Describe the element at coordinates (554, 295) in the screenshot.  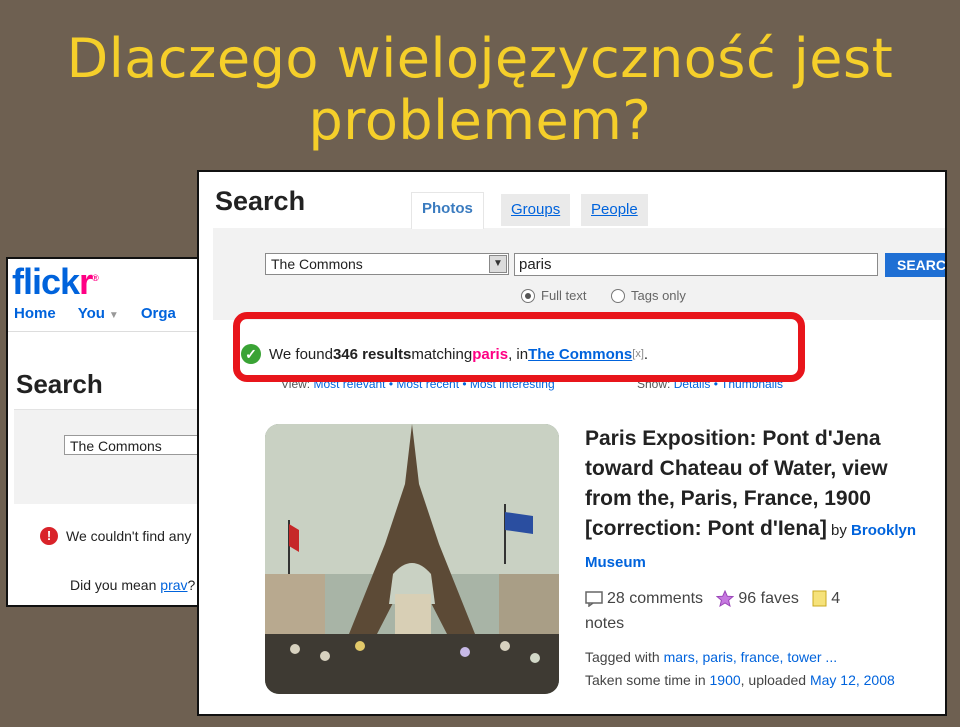
I see `radio-full-text: Full text` at that location.